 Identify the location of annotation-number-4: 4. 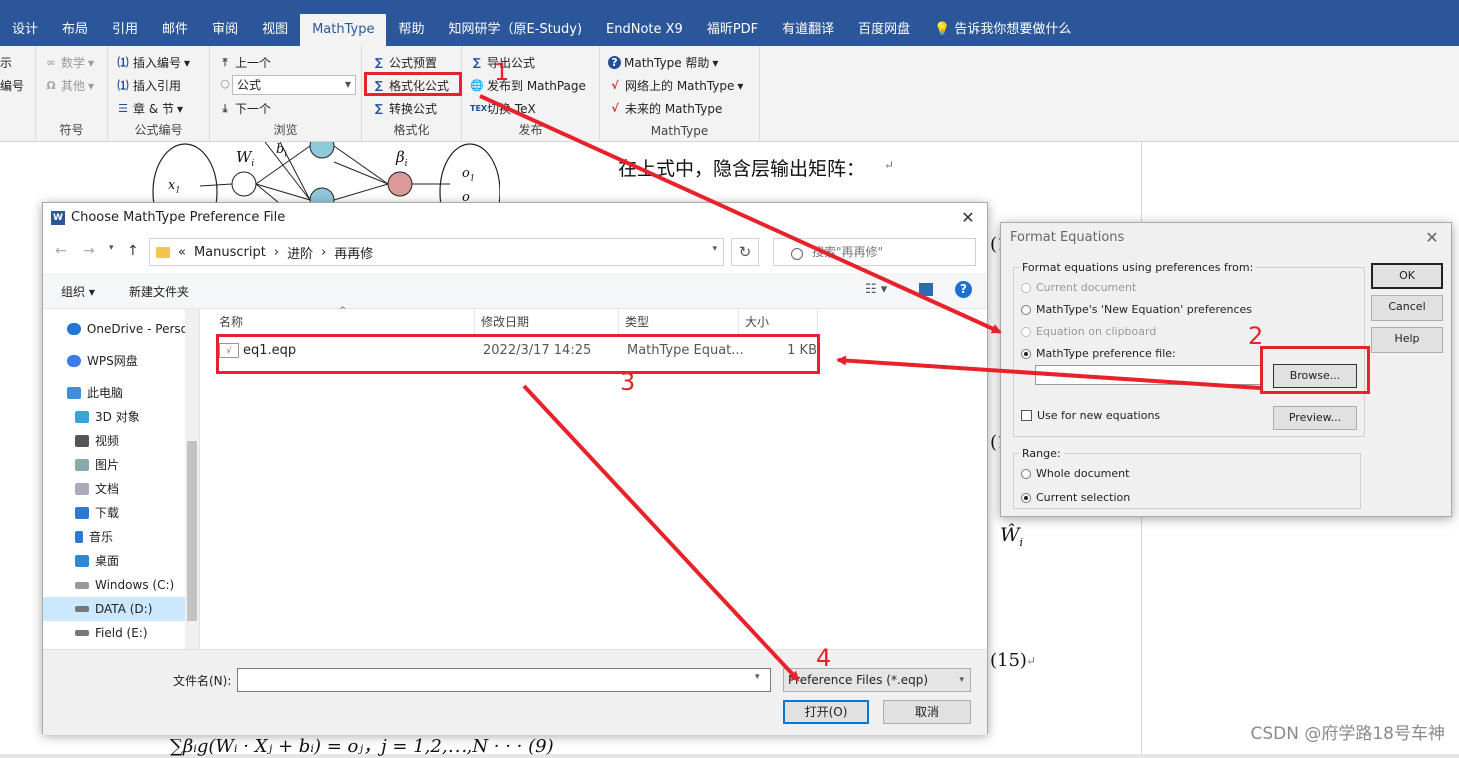
(824, 658).